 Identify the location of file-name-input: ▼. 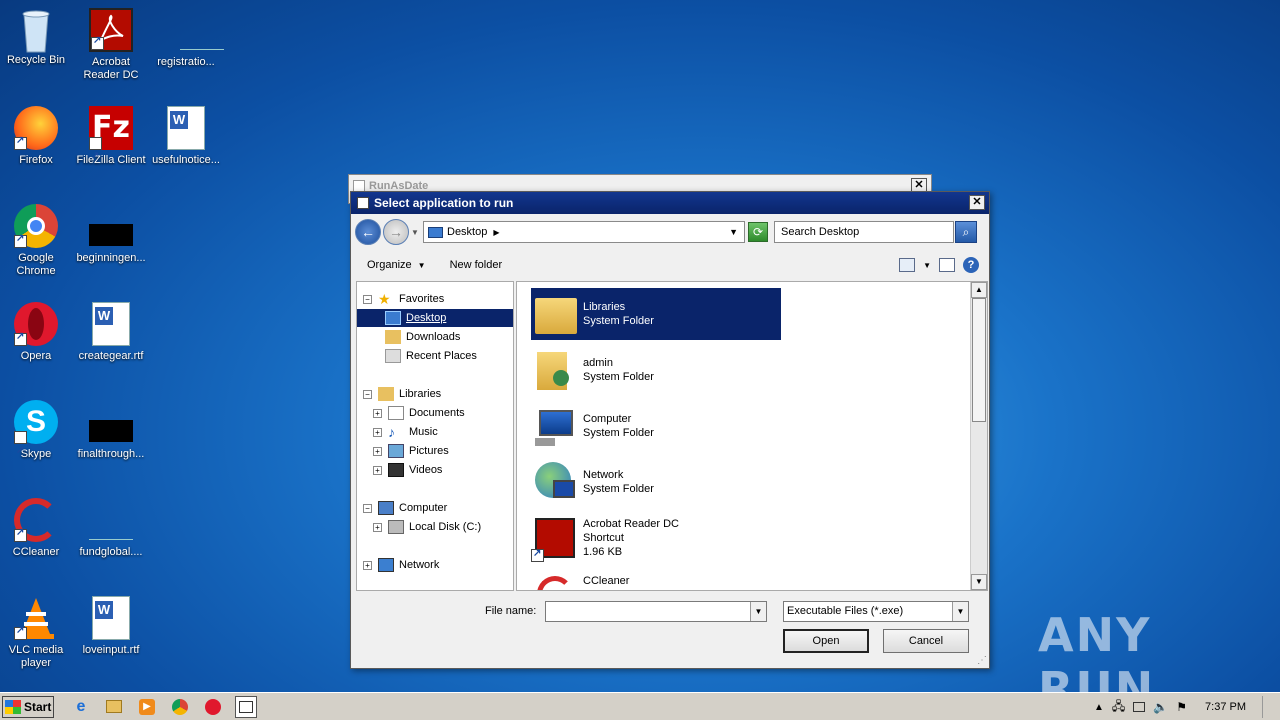
(656, 611).